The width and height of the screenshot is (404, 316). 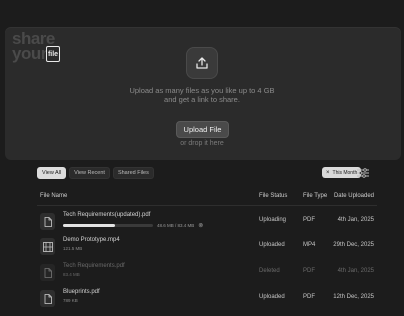 What do you see at coordinates (70, 300) in the screenshot?
I see `file-size: 789 KB` at bounding box center [70, 300].